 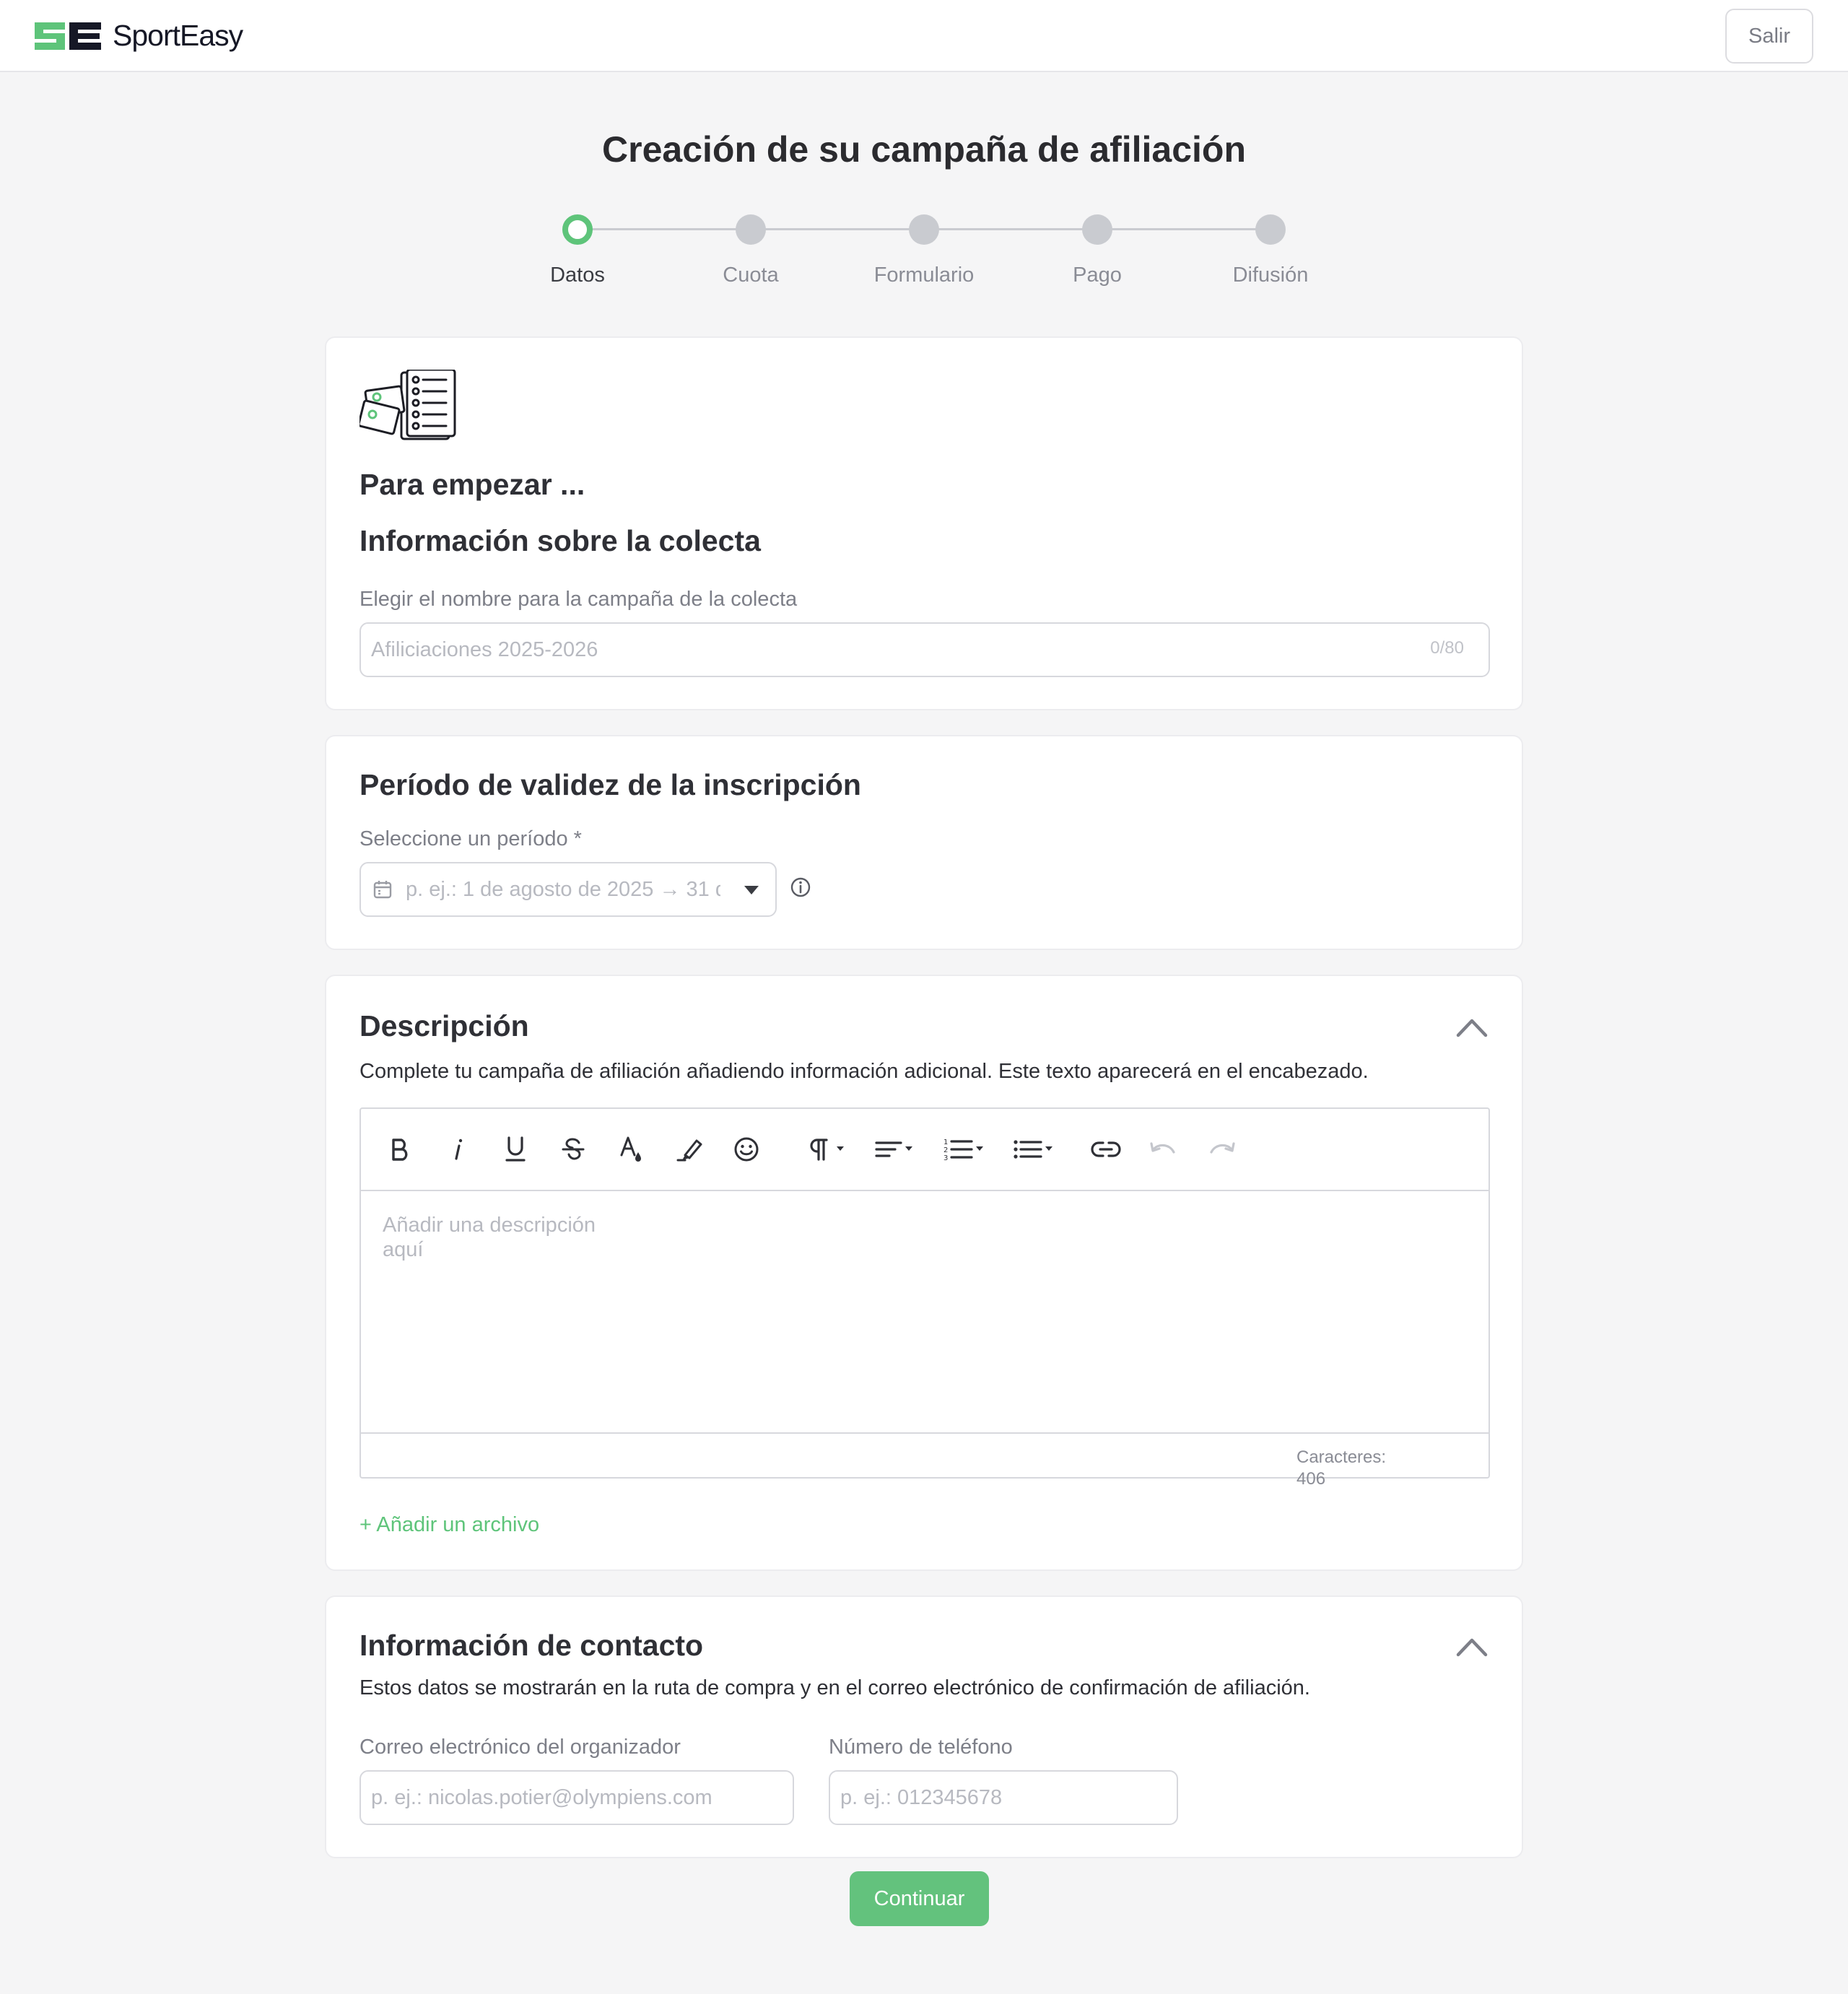 What do you see at coordinates (1447, 648) in the screenshot?
I see `campaign-name-counter: 0/80` at bounding box center [1447, 648].